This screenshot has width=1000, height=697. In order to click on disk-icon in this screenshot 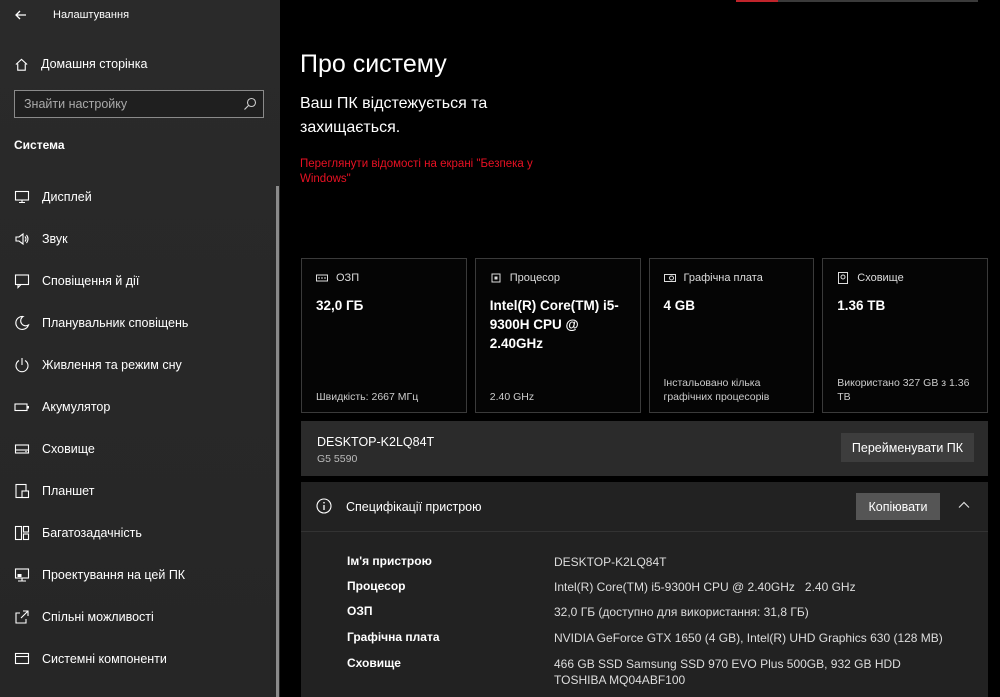, I will do `click(843, 278)`.